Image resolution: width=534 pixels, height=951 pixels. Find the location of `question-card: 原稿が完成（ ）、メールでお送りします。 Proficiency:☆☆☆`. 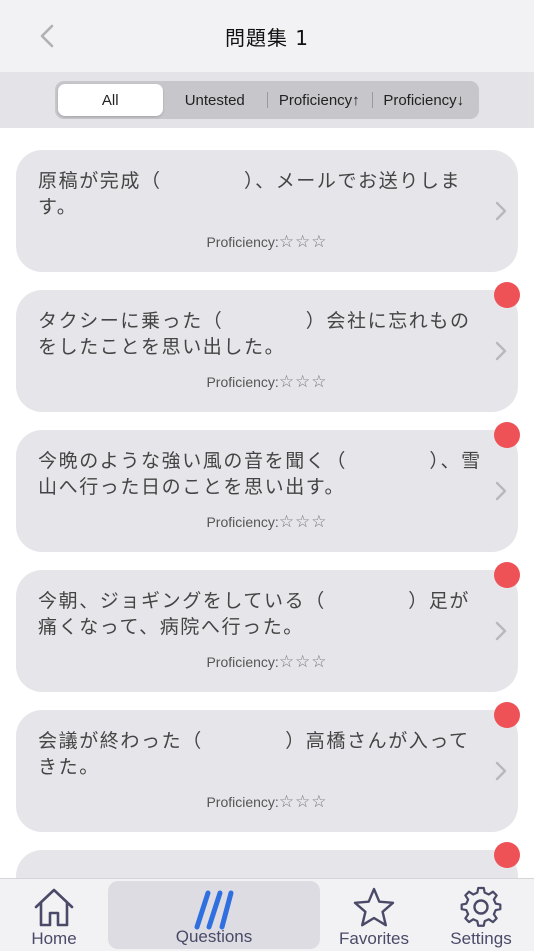

question-card: 原稿が完成（ ）、メールでお送りします。 Proficiency:☆☆☆ is located at coordinates (267, 211).